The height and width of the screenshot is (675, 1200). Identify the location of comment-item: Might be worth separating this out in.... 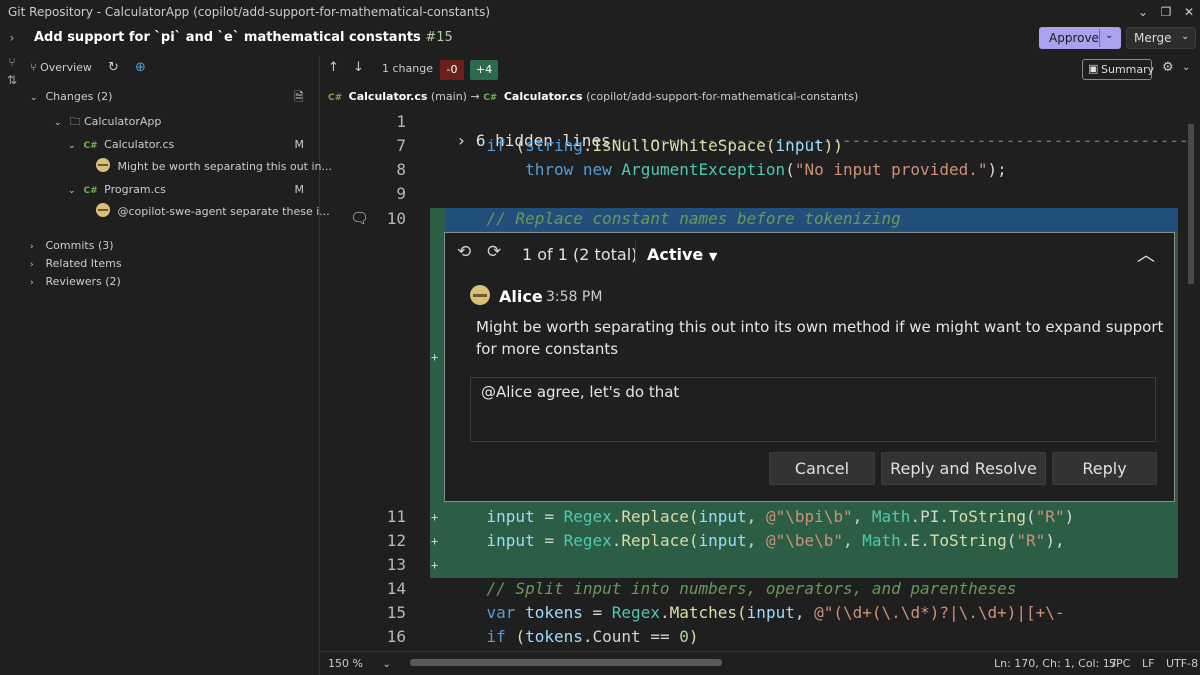
(214, 167).